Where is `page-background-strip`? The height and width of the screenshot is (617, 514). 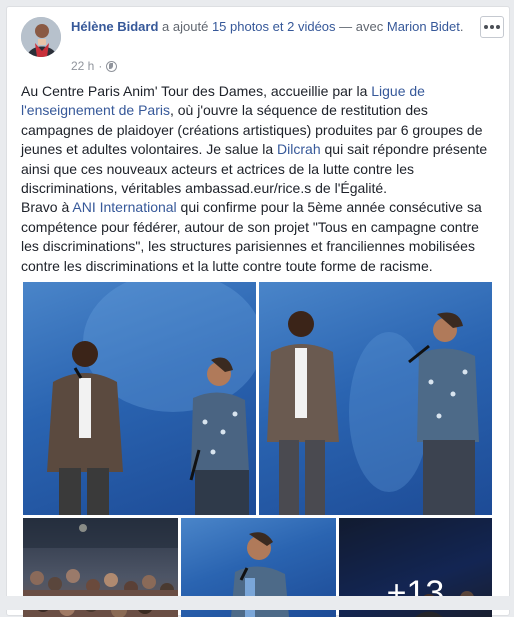
page-background-strip is located at coordinates (257, 603).